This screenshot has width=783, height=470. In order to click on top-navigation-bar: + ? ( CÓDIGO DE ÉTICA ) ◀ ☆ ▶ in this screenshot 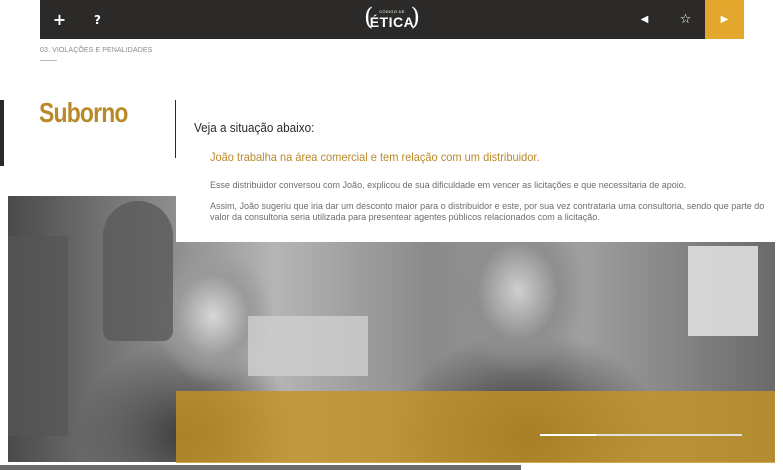, I will do `click(392, 19)`.